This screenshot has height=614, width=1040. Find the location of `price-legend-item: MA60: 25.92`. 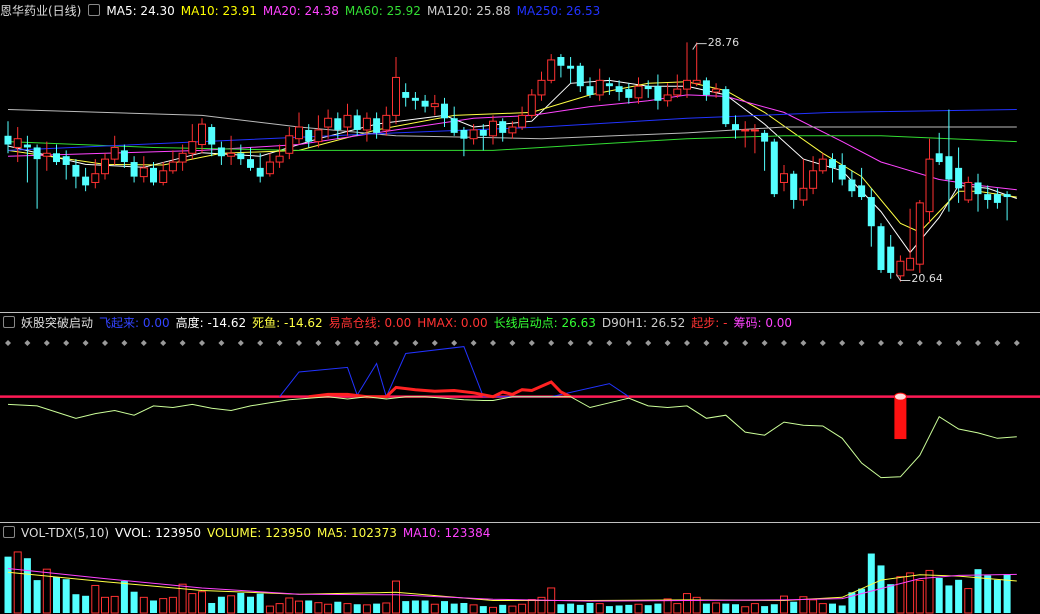

price-legend-item: MA60: 25.92 is located at coordinates (382, 11).